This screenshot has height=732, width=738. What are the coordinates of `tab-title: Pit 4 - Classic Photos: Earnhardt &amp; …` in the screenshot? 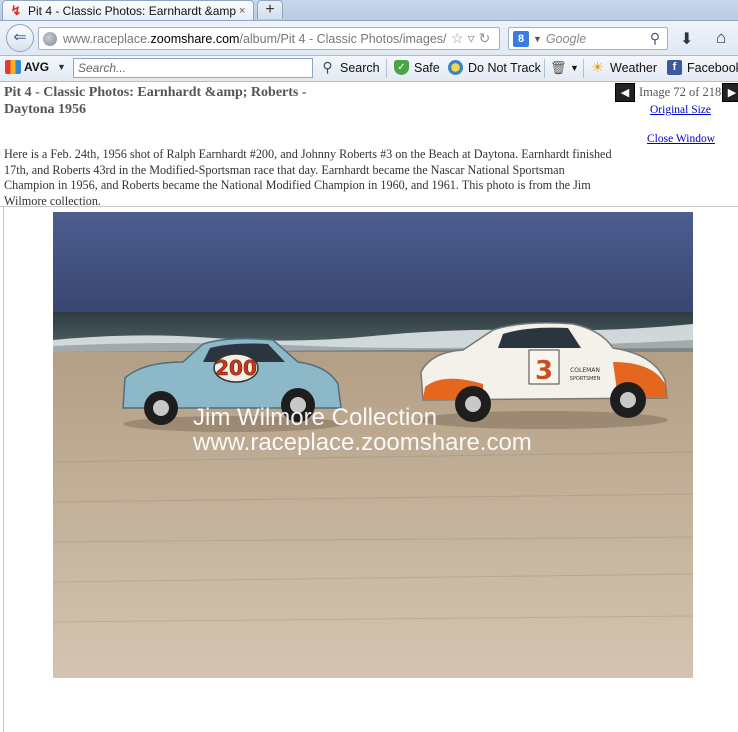 It's located at (132, 10).